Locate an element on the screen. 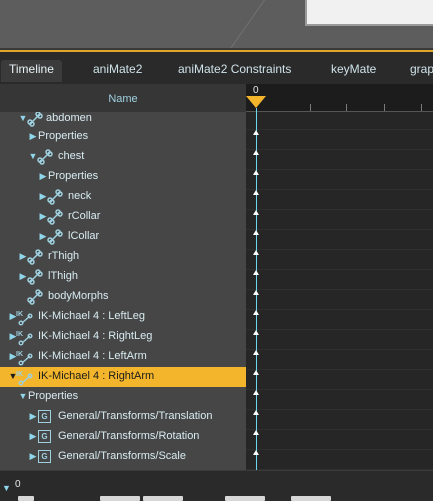 The width and height of the screenshot is (433, 501). viewport-object is located at coordinates (369, 13).